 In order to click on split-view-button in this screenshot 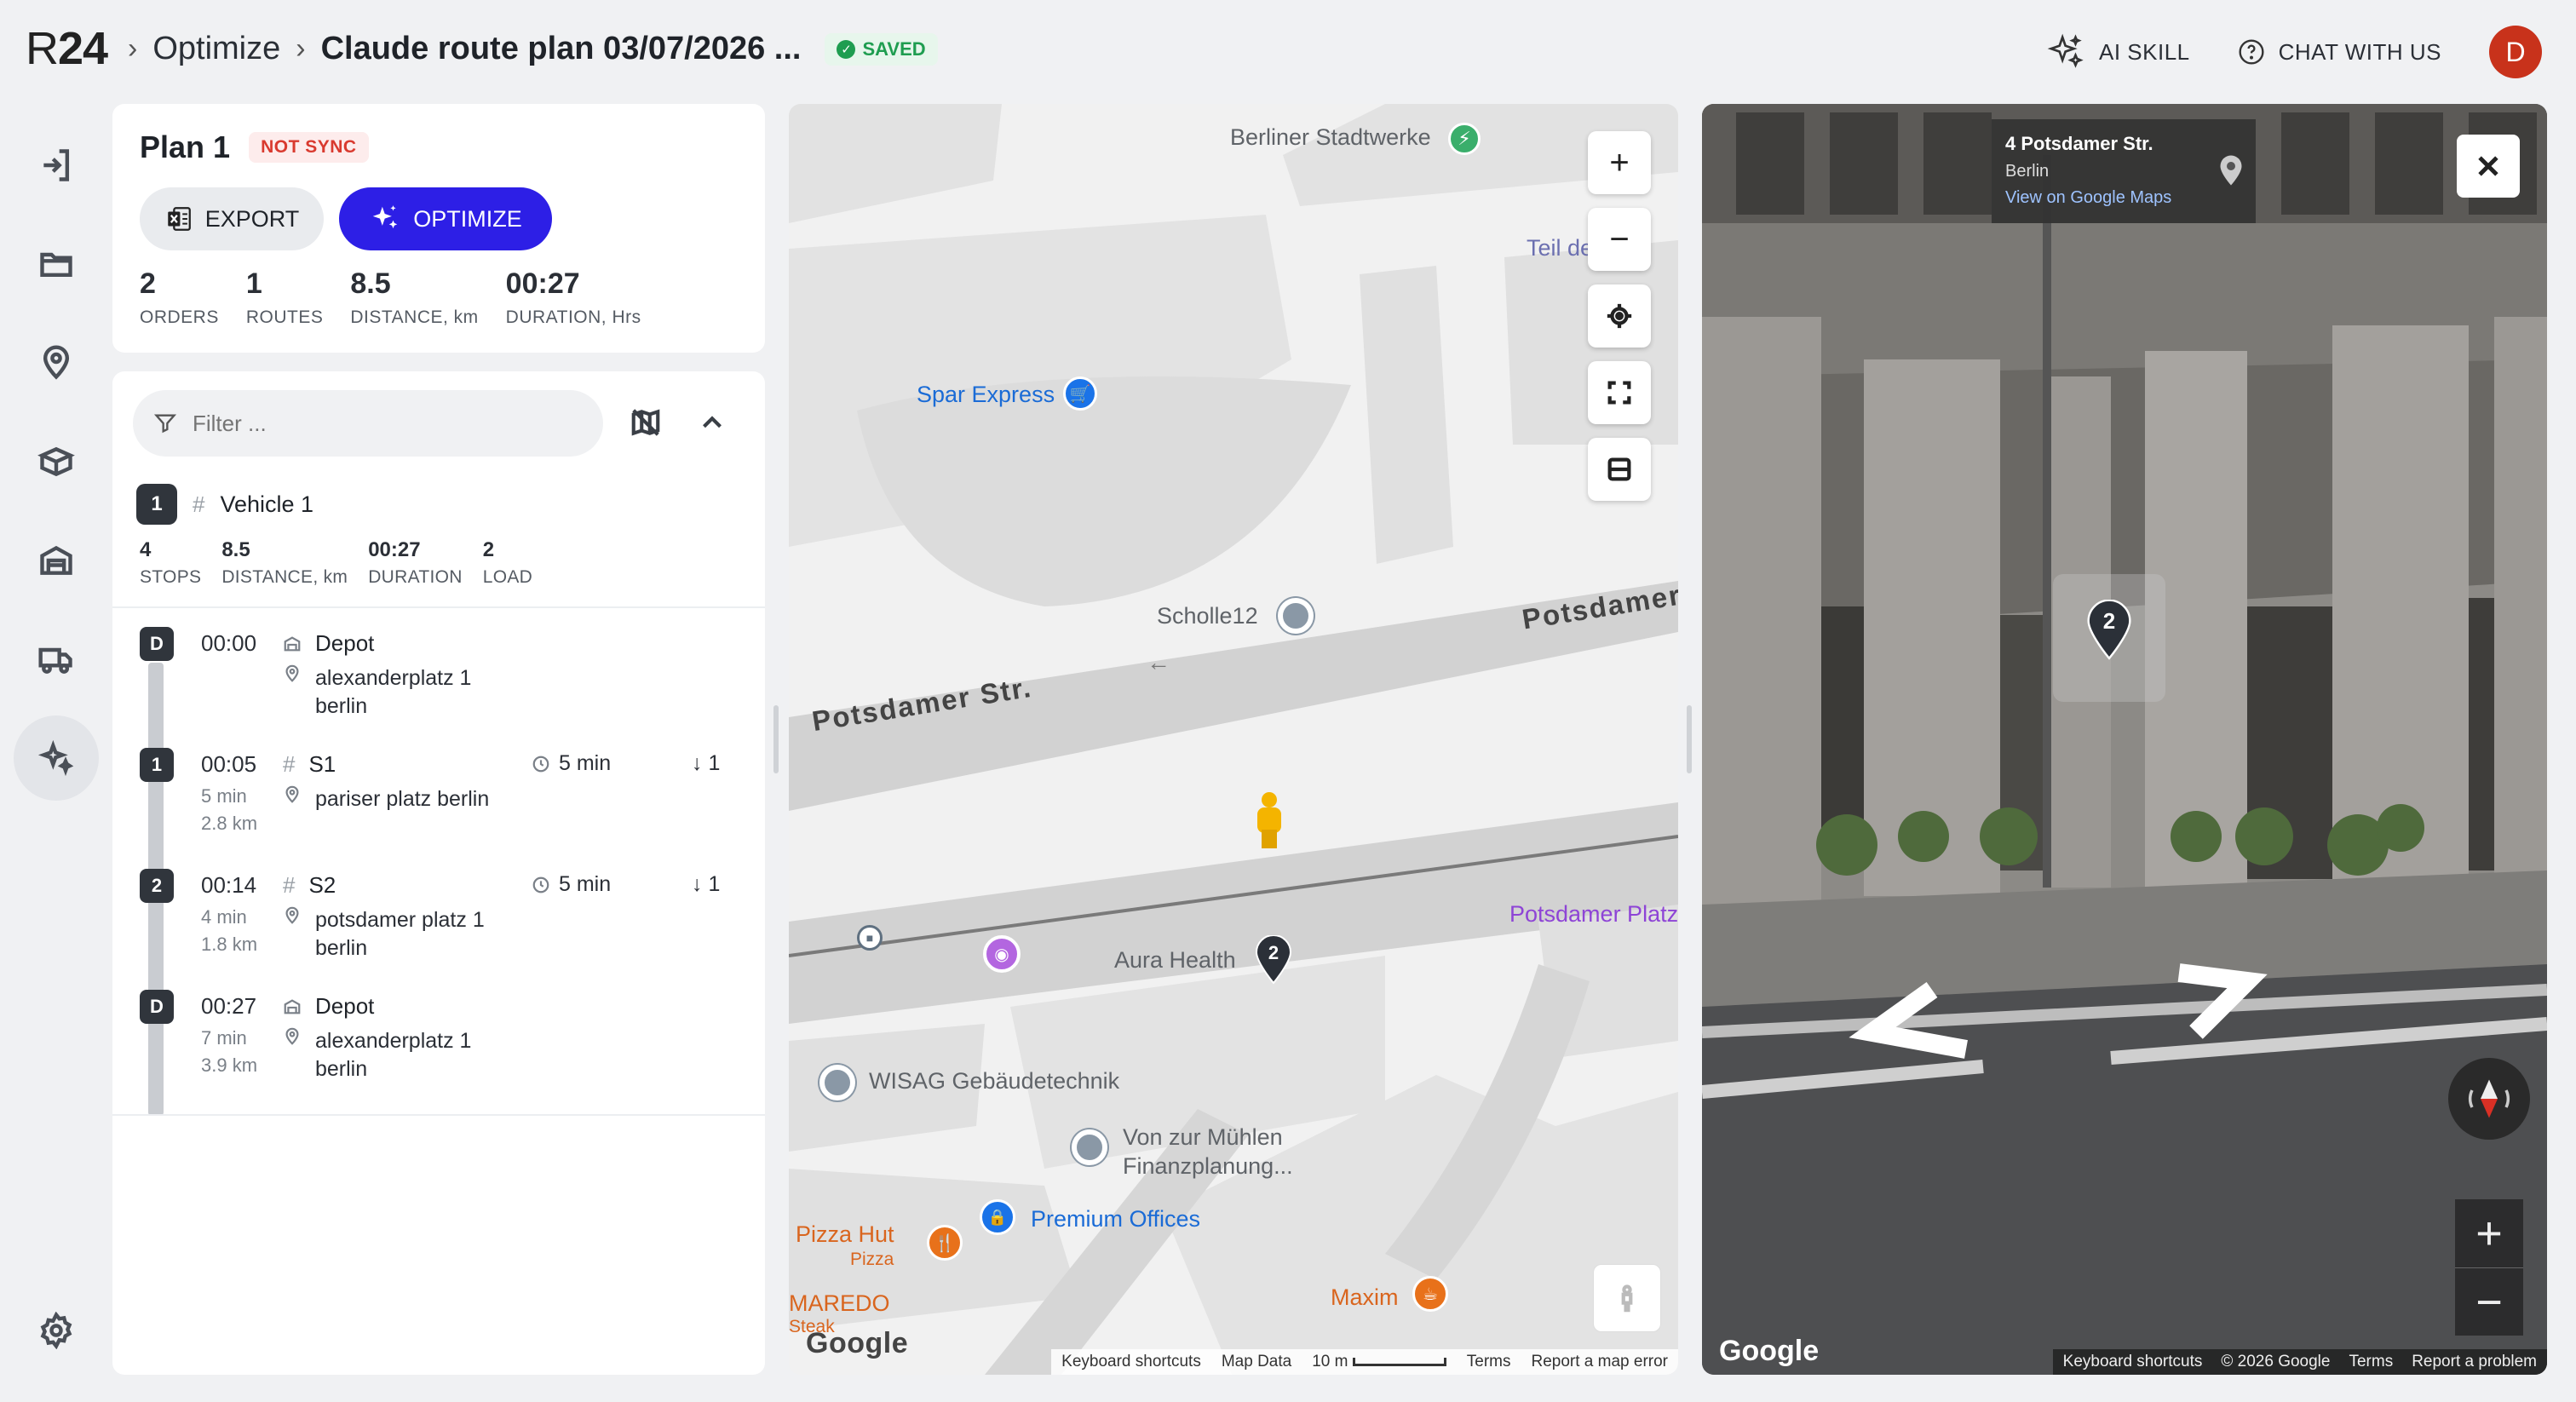, I will do `click(1620, 469)`.